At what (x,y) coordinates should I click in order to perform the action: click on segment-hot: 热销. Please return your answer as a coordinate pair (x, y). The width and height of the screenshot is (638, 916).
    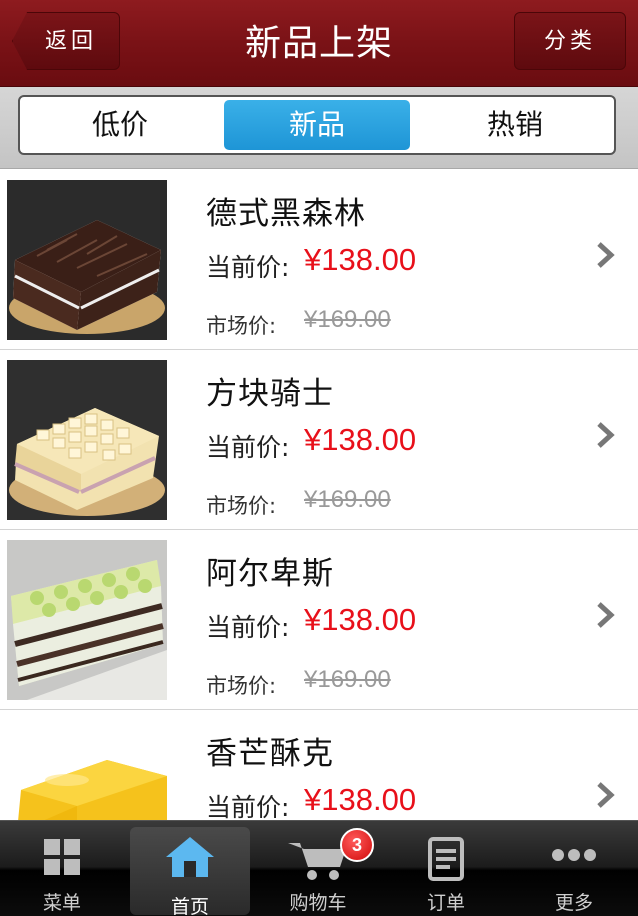
    Looking at the image, I should click on (515, 125).